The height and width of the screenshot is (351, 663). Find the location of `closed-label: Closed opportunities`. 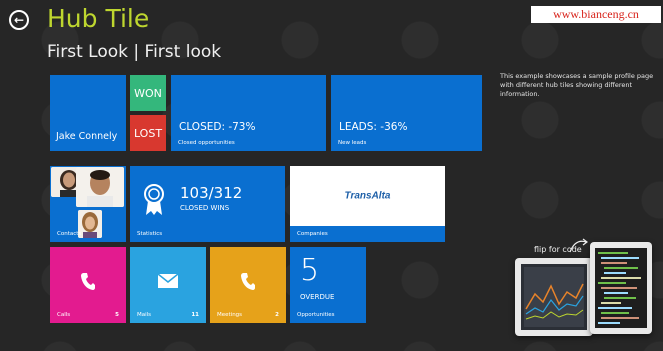

closed-label: Closed opportunities is located at coordinates (206, 143).